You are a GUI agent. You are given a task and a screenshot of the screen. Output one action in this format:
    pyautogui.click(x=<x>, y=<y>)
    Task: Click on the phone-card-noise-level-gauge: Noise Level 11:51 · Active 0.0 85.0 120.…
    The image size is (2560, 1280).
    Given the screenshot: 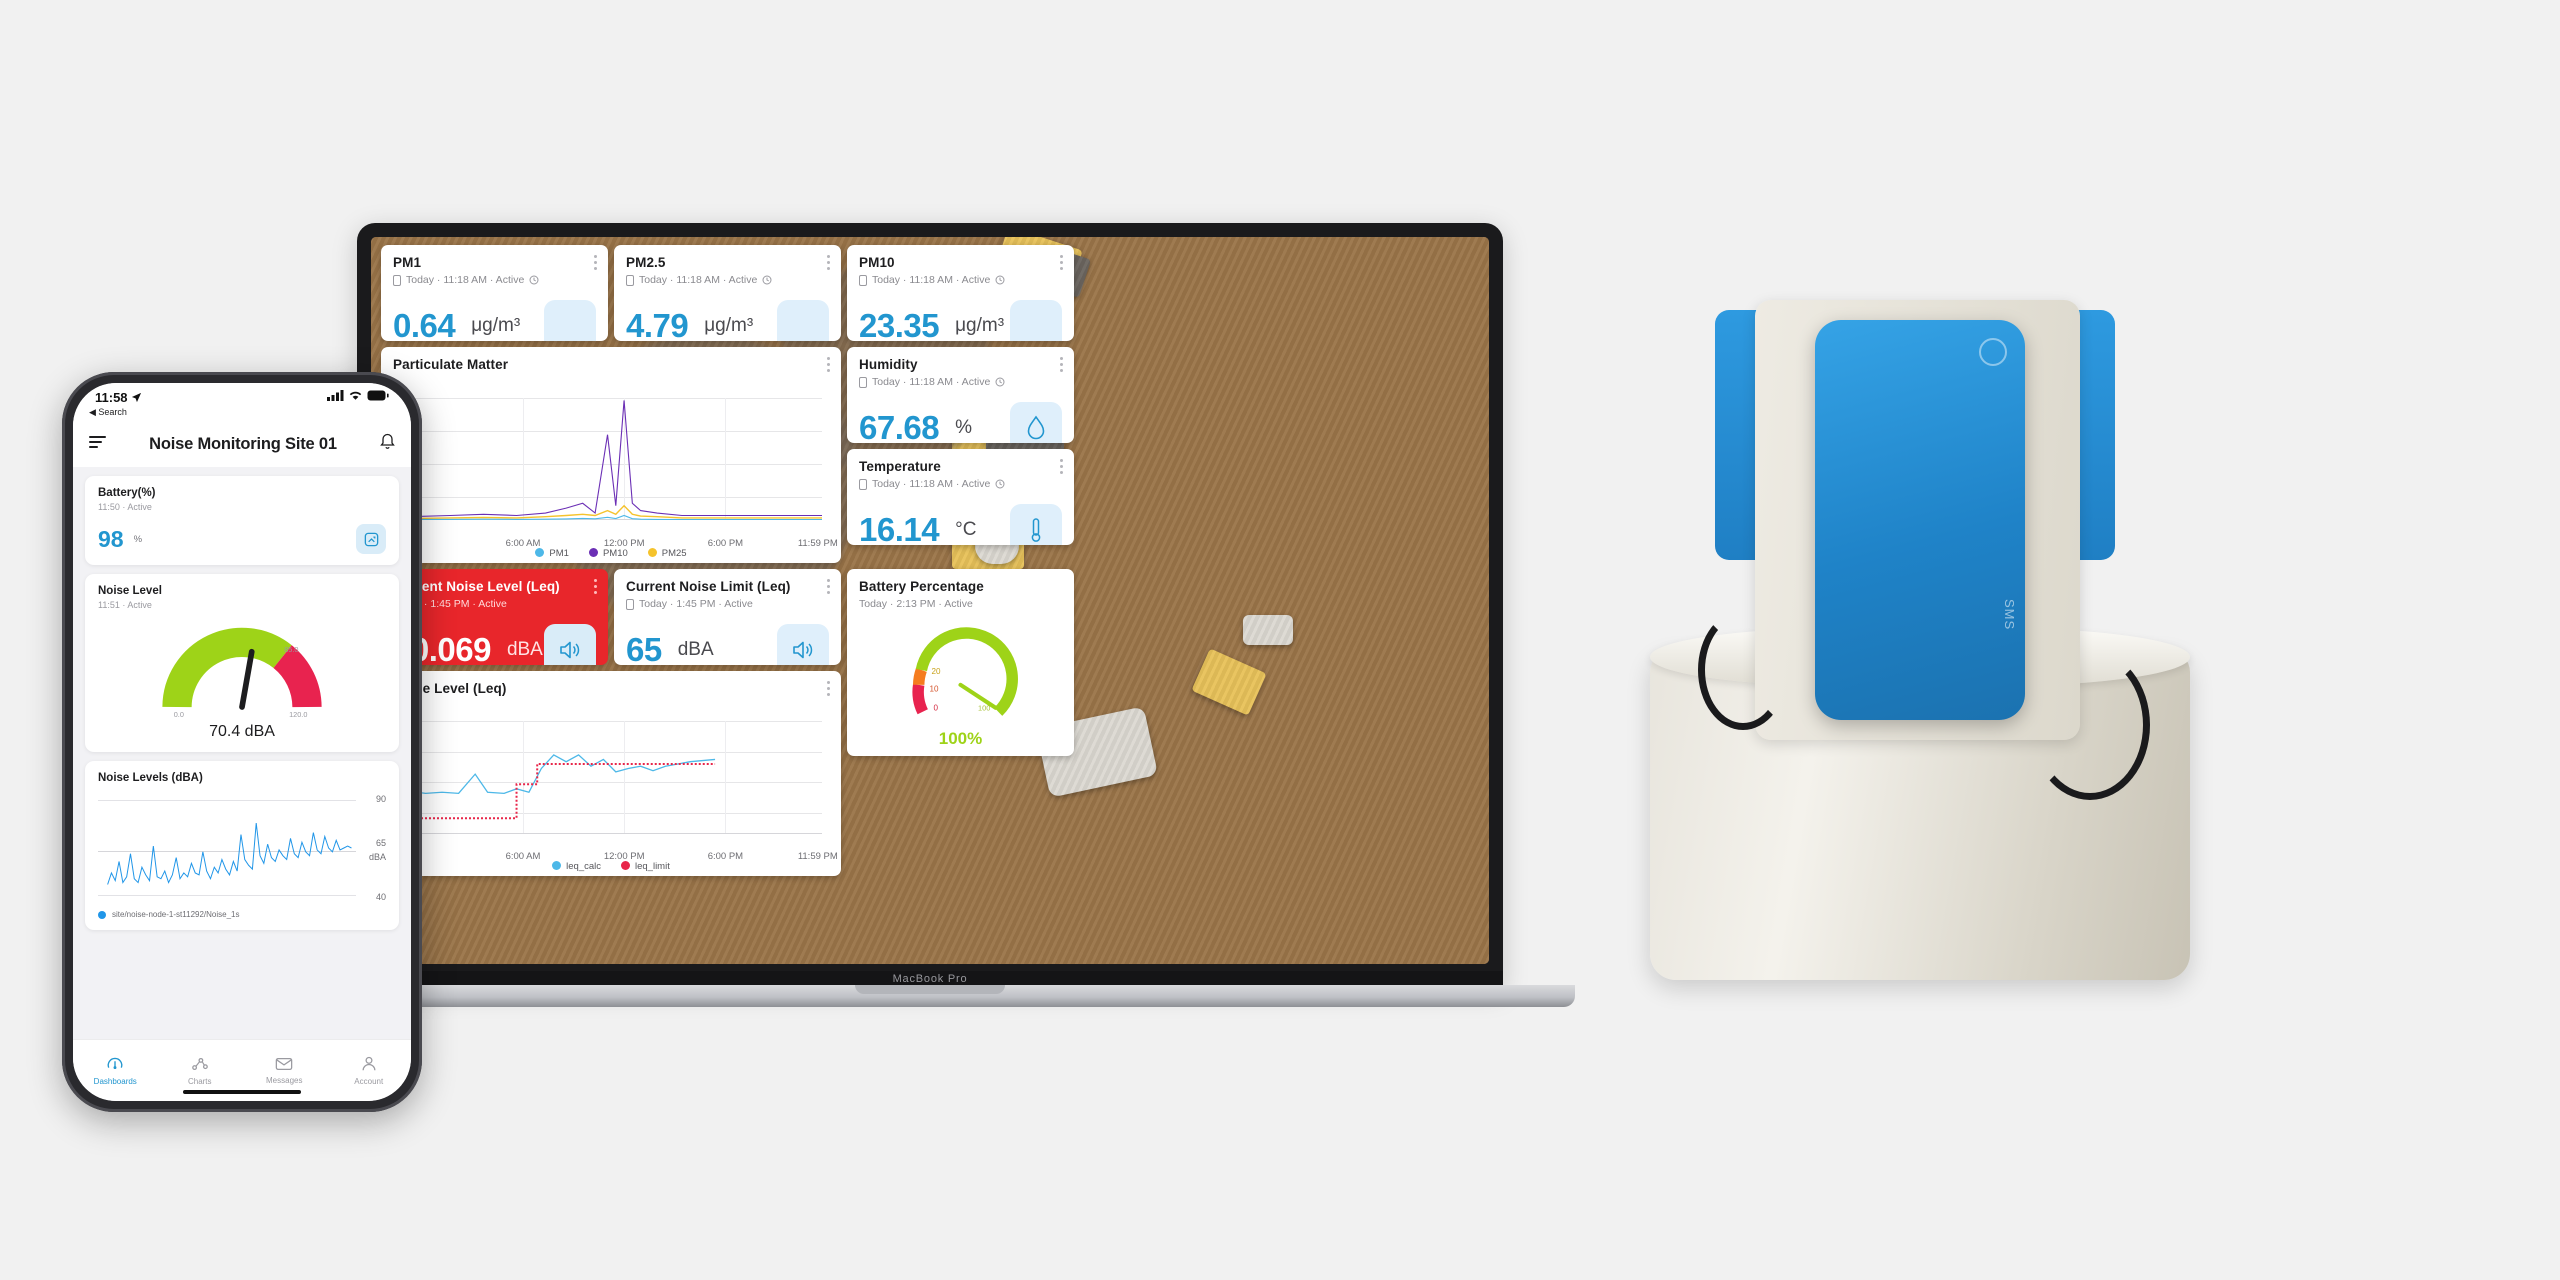 What is the action you would take?
    pyautogui.click(x=242, y=663)
    